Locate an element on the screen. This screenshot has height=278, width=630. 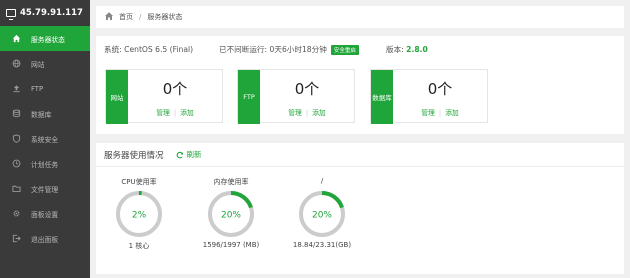
safe-restart-button: 安全重启 is located at coordinates (344, 50).